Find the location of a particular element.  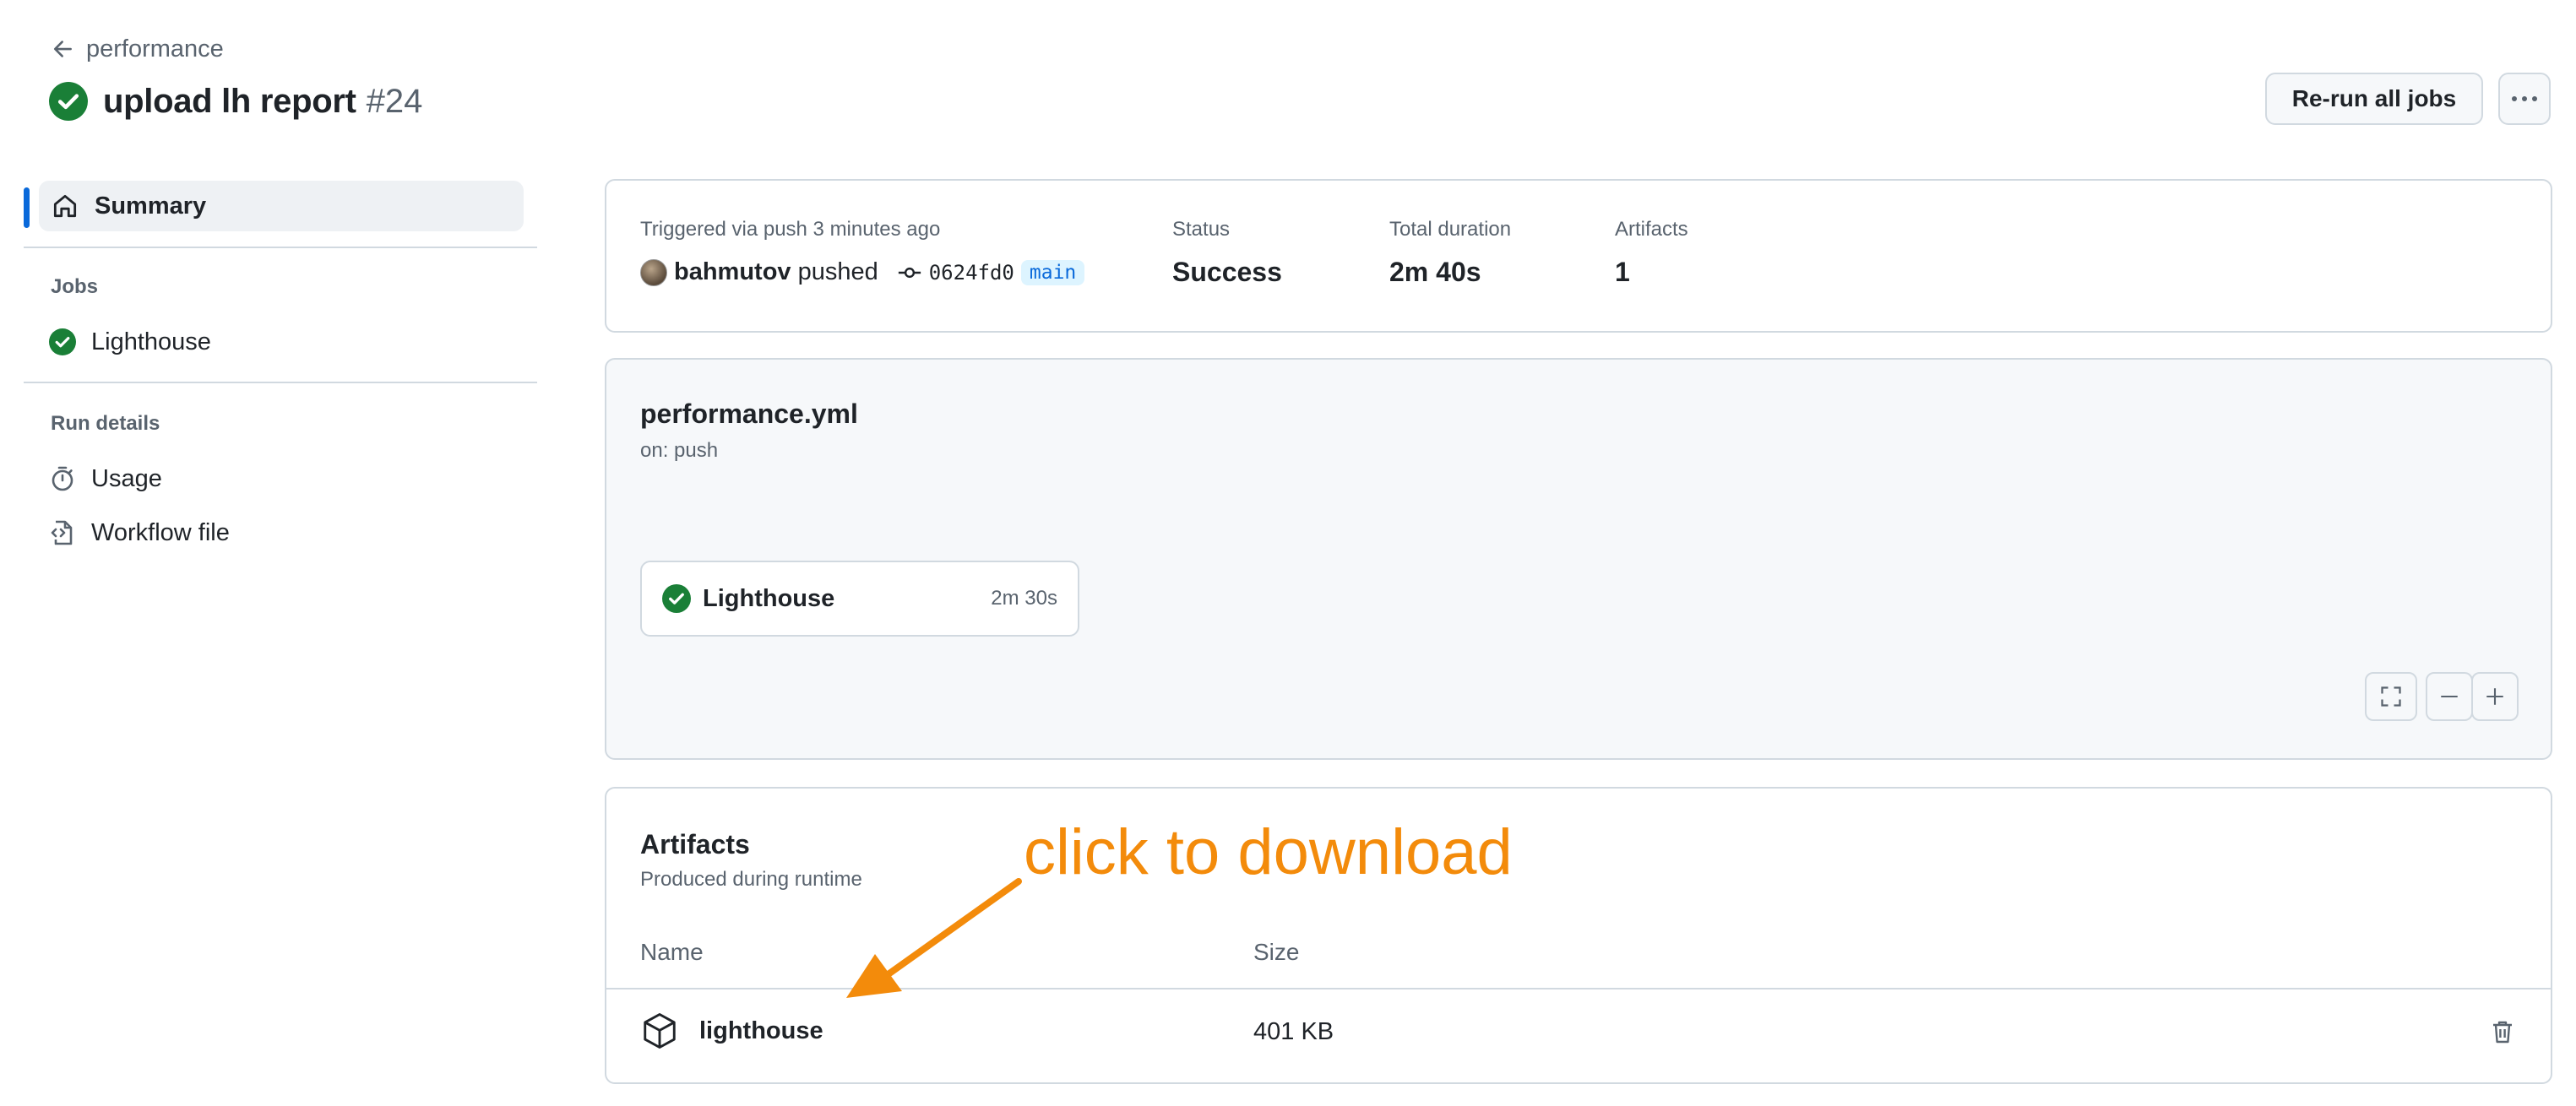

jobs-heading: Jobs is located at coordinates (75, 286).